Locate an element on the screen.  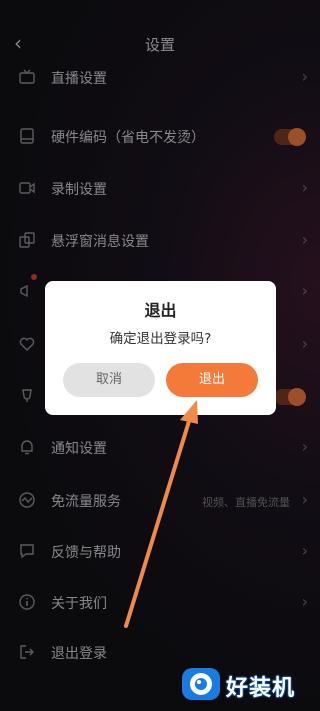
watermark-text: 好装机 is located at coordinates (261, 688).